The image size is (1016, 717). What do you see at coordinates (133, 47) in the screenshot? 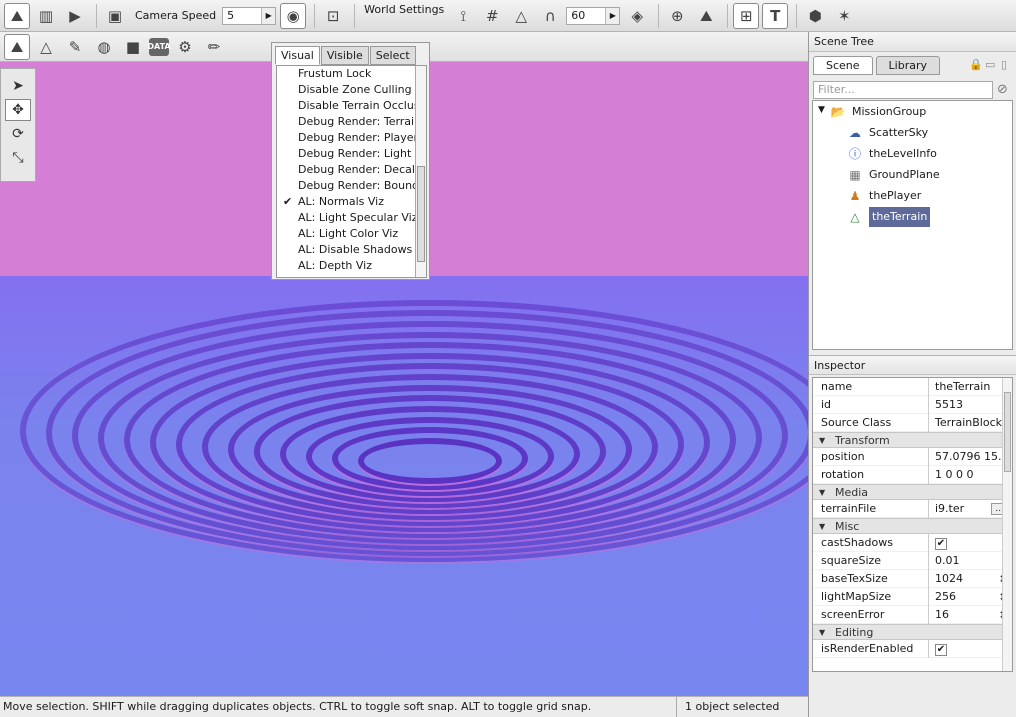
I see `mesh-icon: ■` at bounding box center [133, 47].